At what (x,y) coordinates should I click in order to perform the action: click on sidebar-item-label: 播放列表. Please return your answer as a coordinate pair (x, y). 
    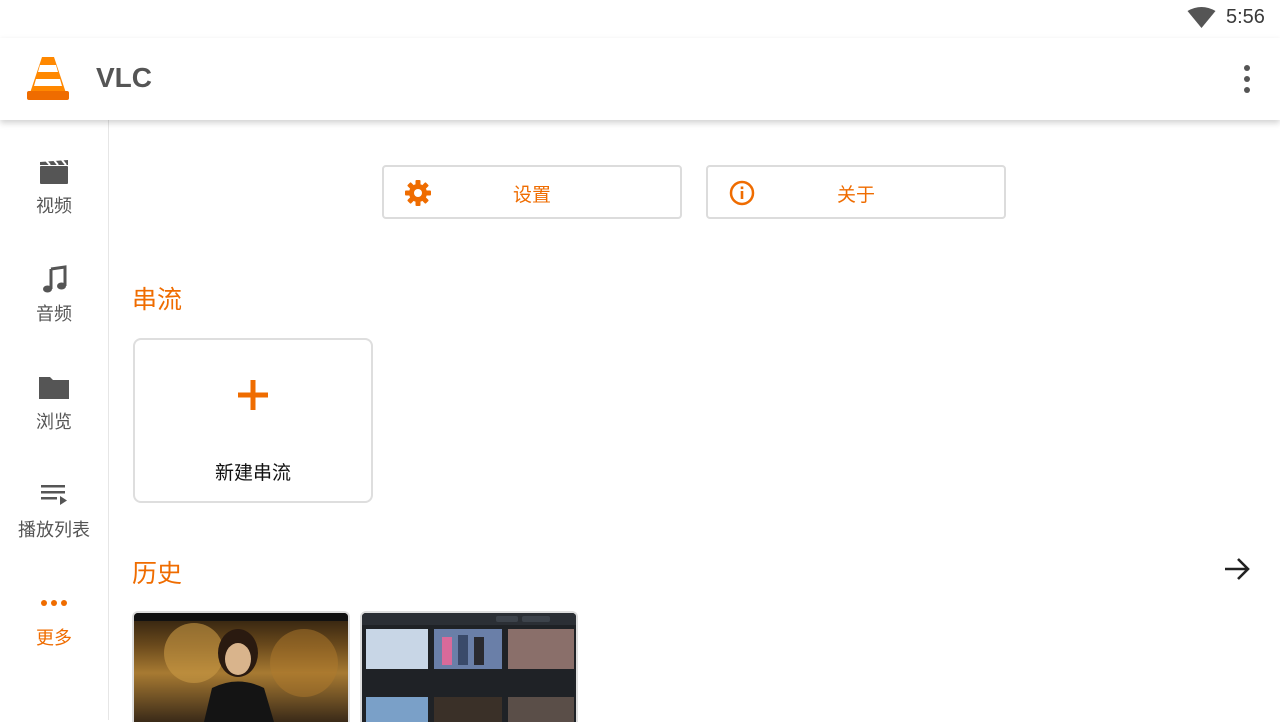
    Looking at the image, I should click on (54, 530).